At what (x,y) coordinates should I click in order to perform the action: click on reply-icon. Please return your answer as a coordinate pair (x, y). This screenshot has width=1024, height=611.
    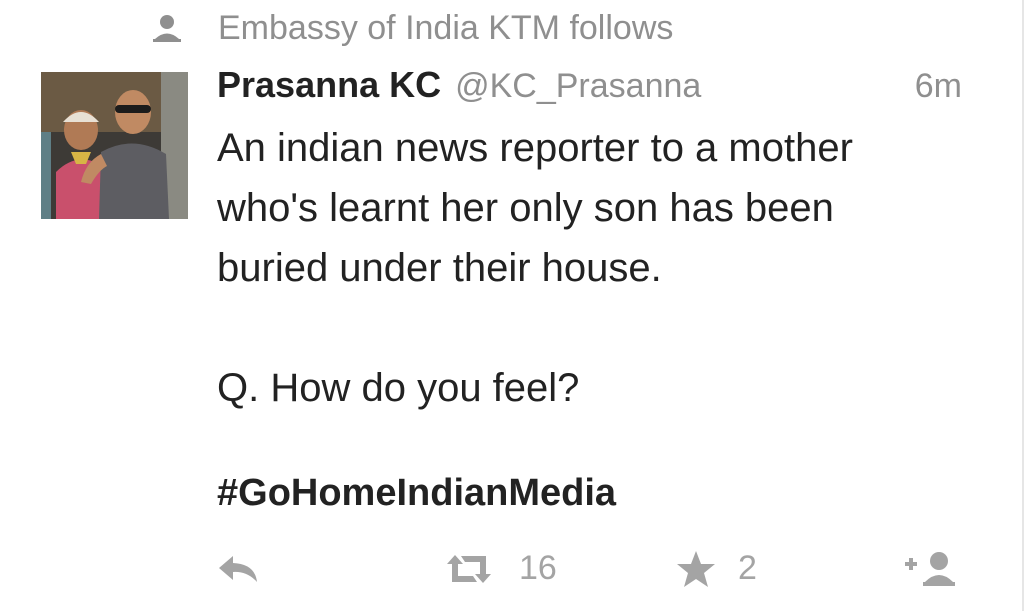
    Looking at the image, I should click on (238, 569).